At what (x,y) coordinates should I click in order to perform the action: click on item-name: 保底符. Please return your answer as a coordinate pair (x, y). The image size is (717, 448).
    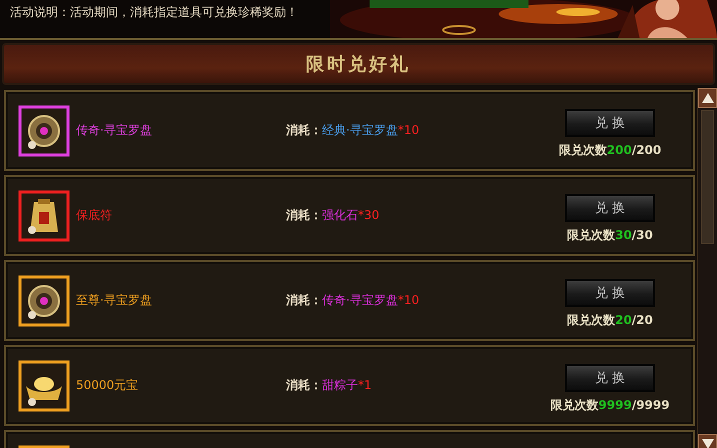
    Looking at the image, I should click on (94, 215).